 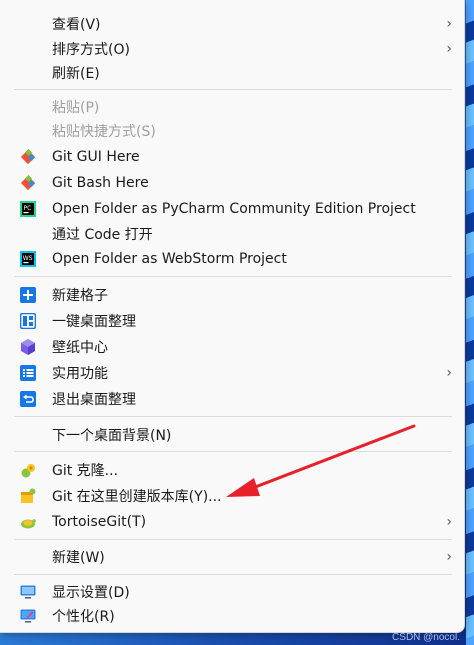 I want to click on menu-item-tidy-desktop: 一键桌面整理, so click(x=232, y=321).